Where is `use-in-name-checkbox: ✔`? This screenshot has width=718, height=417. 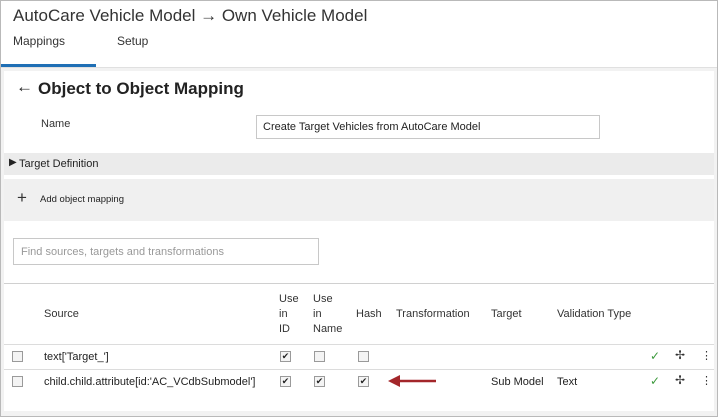 use-in-name-checkbox: ✔ is located at coordinates (319, 381).